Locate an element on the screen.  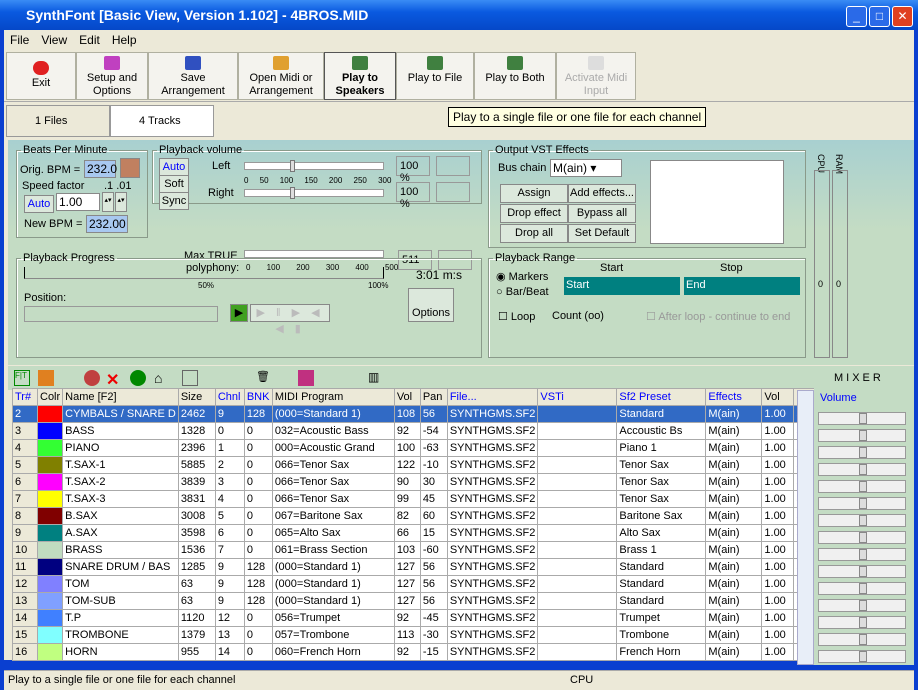
tab-tracks: 4 Tracks is located at coordinates (162, 121).